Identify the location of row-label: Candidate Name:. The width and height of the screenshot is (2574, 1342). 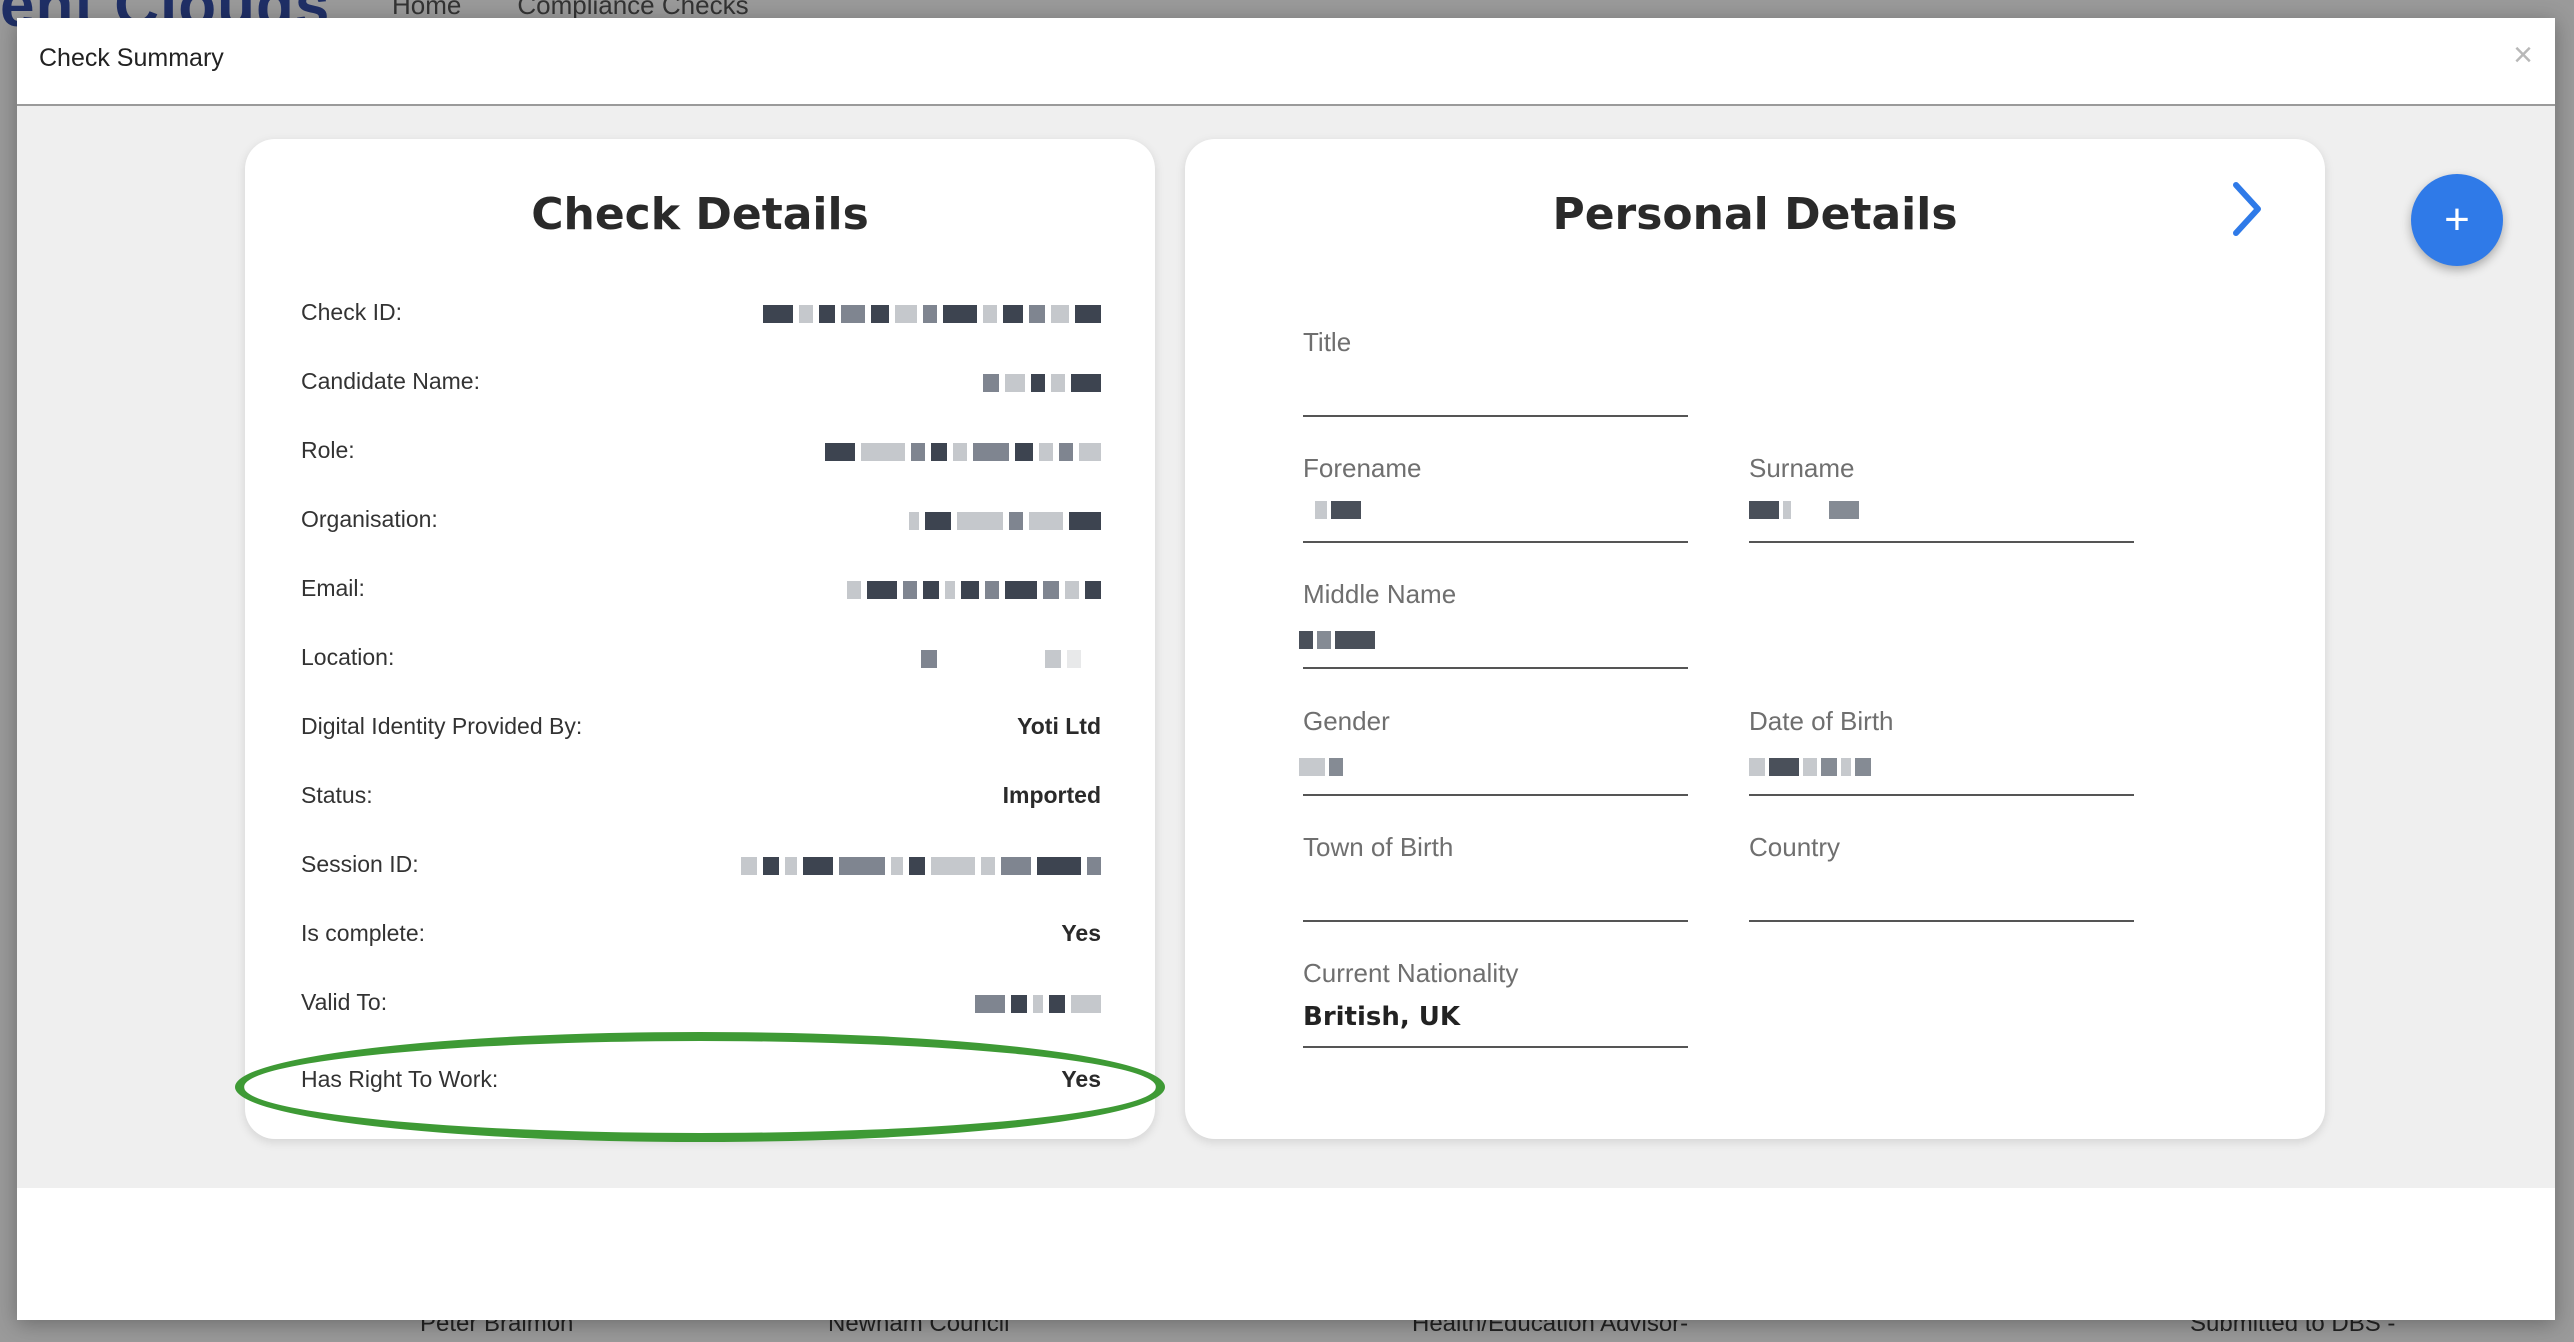
(390, 381).